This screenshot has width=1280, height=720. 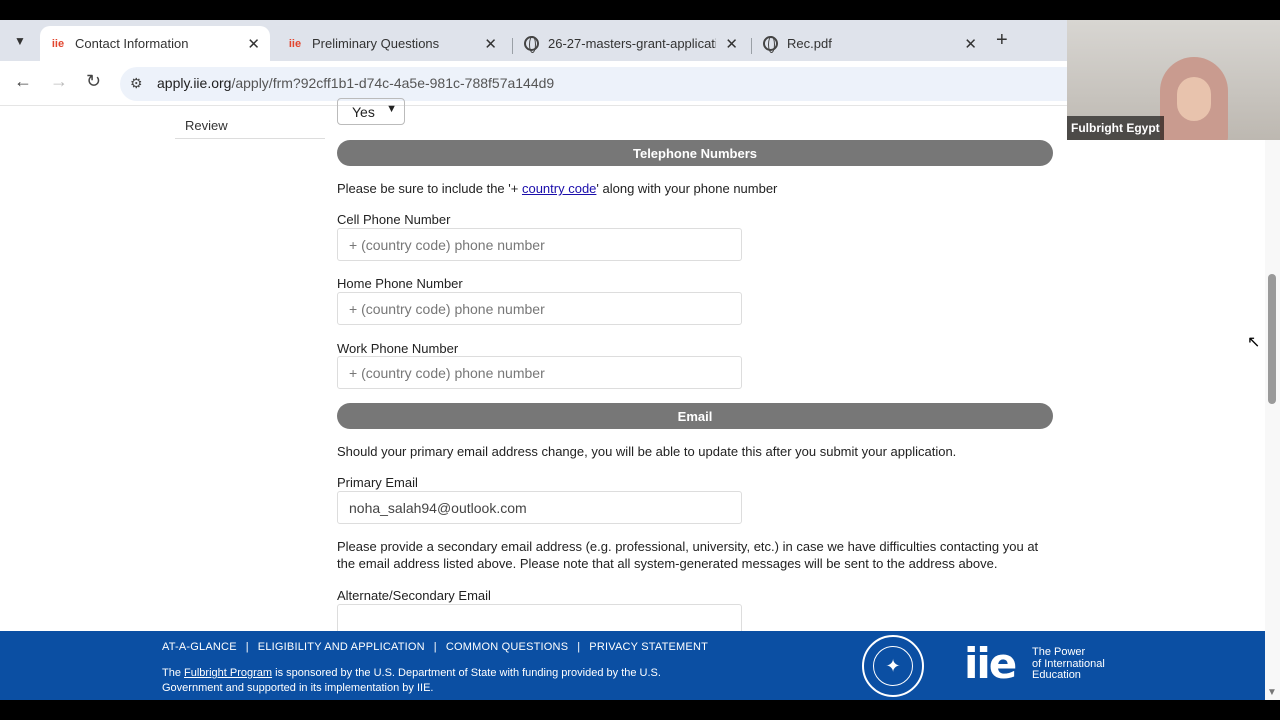 I want to click on footer-link-at-a-glance: AT-A-GLANCE, so click(x=199, y=647).